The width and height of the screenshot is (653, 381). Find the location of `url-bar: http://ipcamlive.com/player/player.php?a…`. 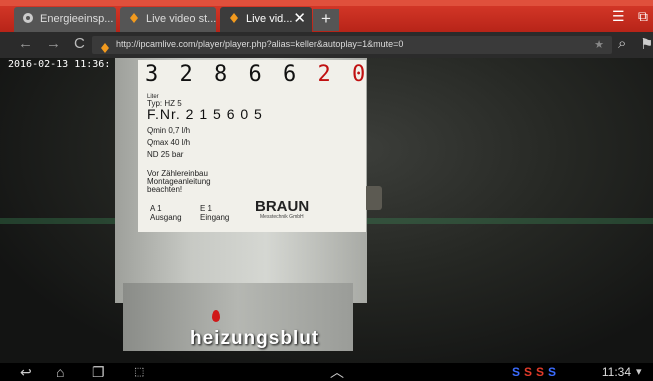

url-bar: http://ipcamlive.com/player/player.php?a… is located at coordinates (352, 45).